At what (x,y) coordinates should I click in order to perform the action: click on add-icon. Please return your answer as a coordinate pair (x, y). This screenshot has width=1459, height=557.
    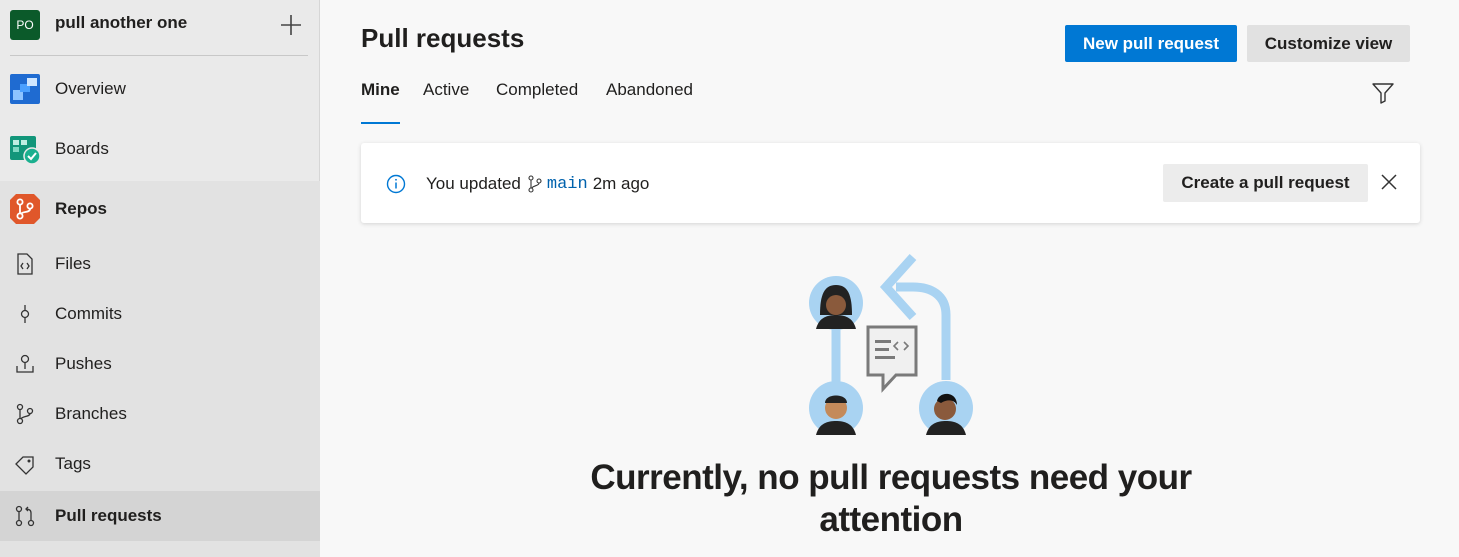
    Looking at the image, I should click on (291, 25).